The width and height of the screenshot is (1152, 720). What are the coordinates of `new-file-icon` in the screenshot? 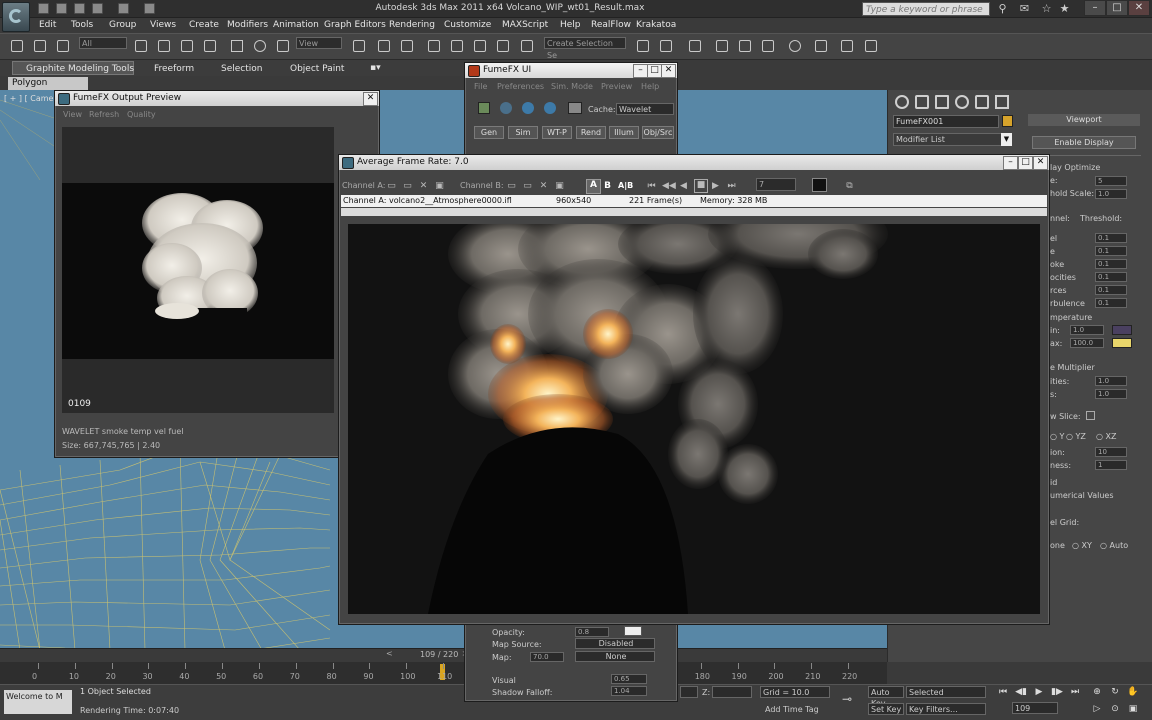 It's located at (43, 8).